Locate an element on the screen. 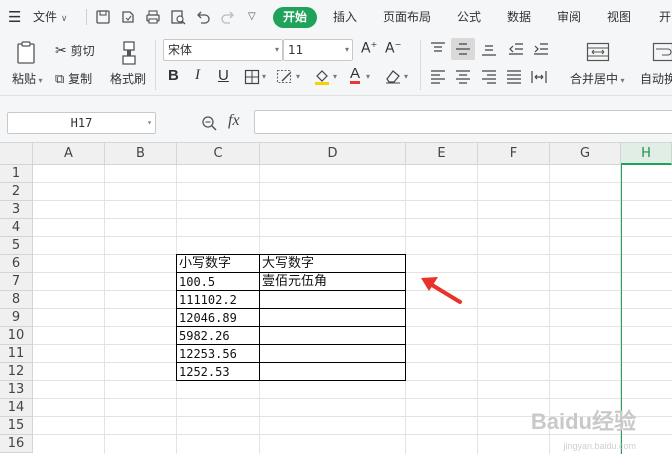 The height and width of the screenshot is (454, 672). save-icon is located at coordinates (103, 17).